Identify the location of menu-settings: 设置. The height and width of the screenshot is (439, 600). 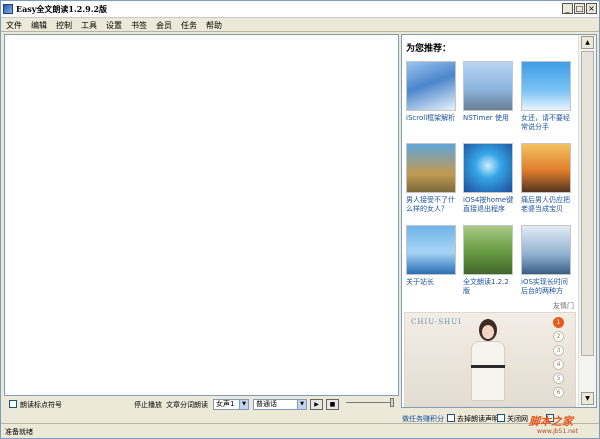
(113, 24).